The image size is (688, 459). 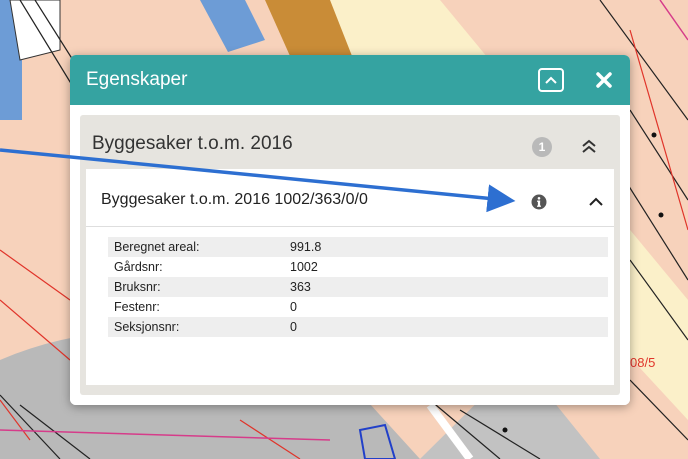 What do you see at coordinates (137, 79) in the screenshot?
I see `popup-title: Egenskaper` at bounding box center [137, 79].